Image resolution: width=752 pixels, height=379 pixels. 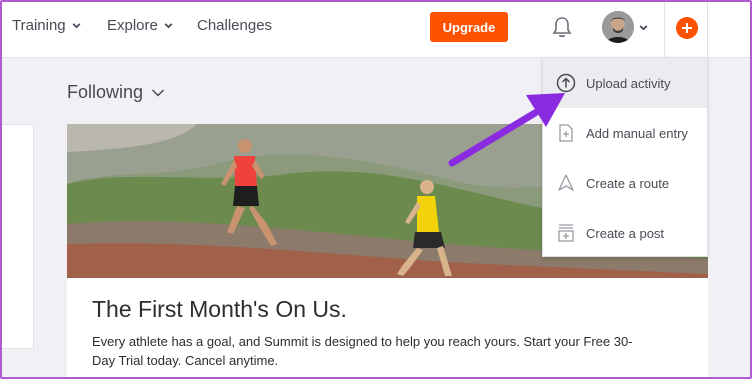 I want to click on bell-icon, so click(x=562, y=27).